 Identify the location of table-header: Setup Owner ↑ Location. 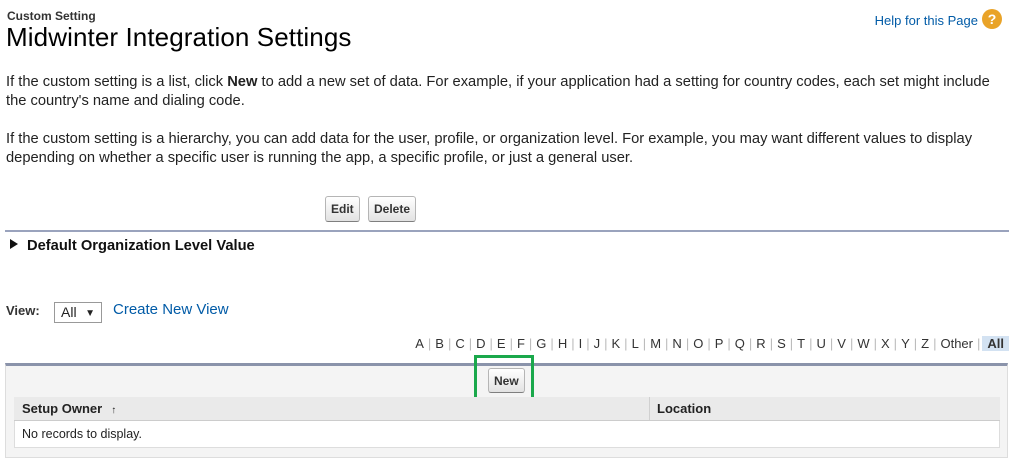
(507, 409).